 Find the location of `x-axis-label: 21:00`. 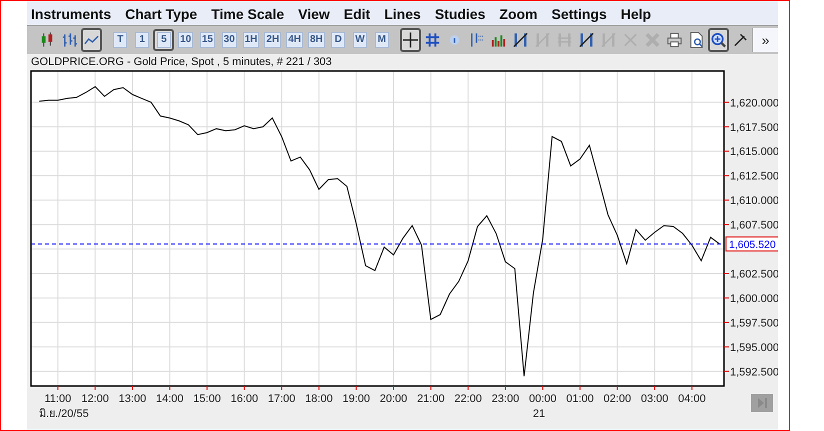

x-axis-label: 21:00 is located at coordinates (431, 399).